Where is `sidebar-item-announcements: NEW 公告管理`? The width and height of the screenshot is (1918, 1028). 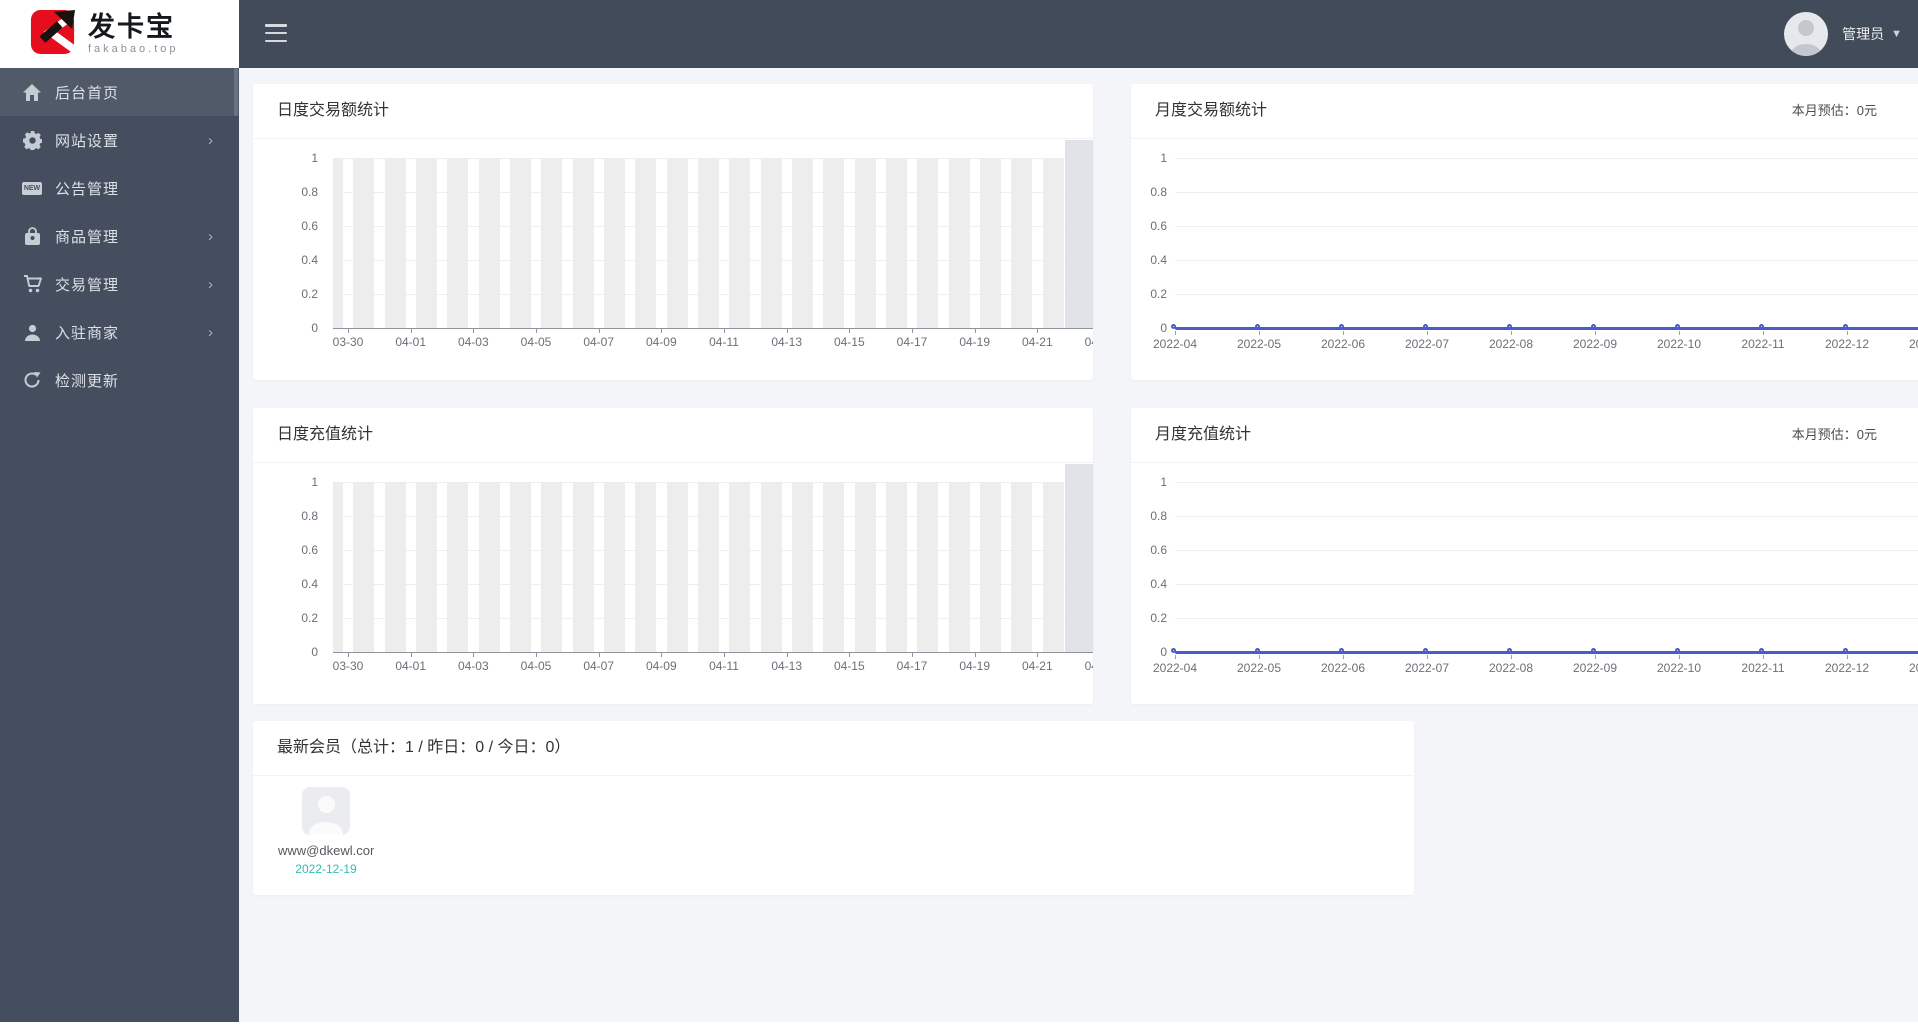 sidebar-item-announcements: NEW 公告管理 is located at coordinates (119, 188).